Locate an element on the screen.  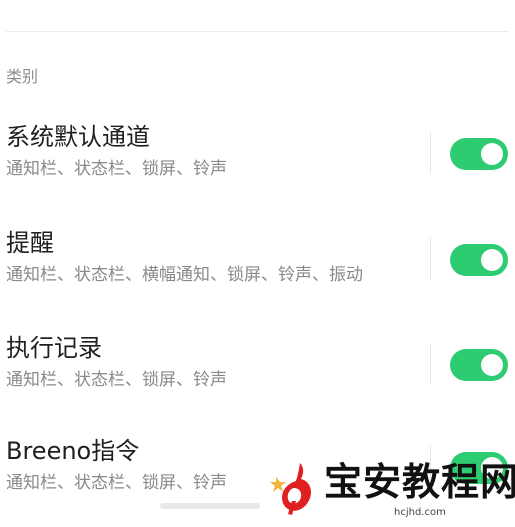
channel-title: 提醒 is located at coordinates (30, 243).